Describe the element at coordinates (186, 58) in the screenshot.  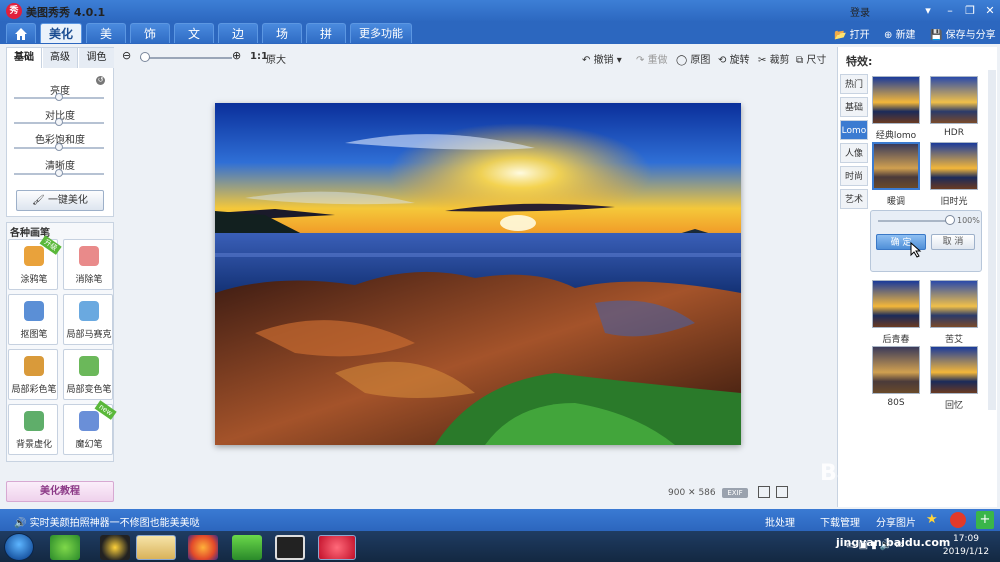
I see `zoom-slider` at that location.